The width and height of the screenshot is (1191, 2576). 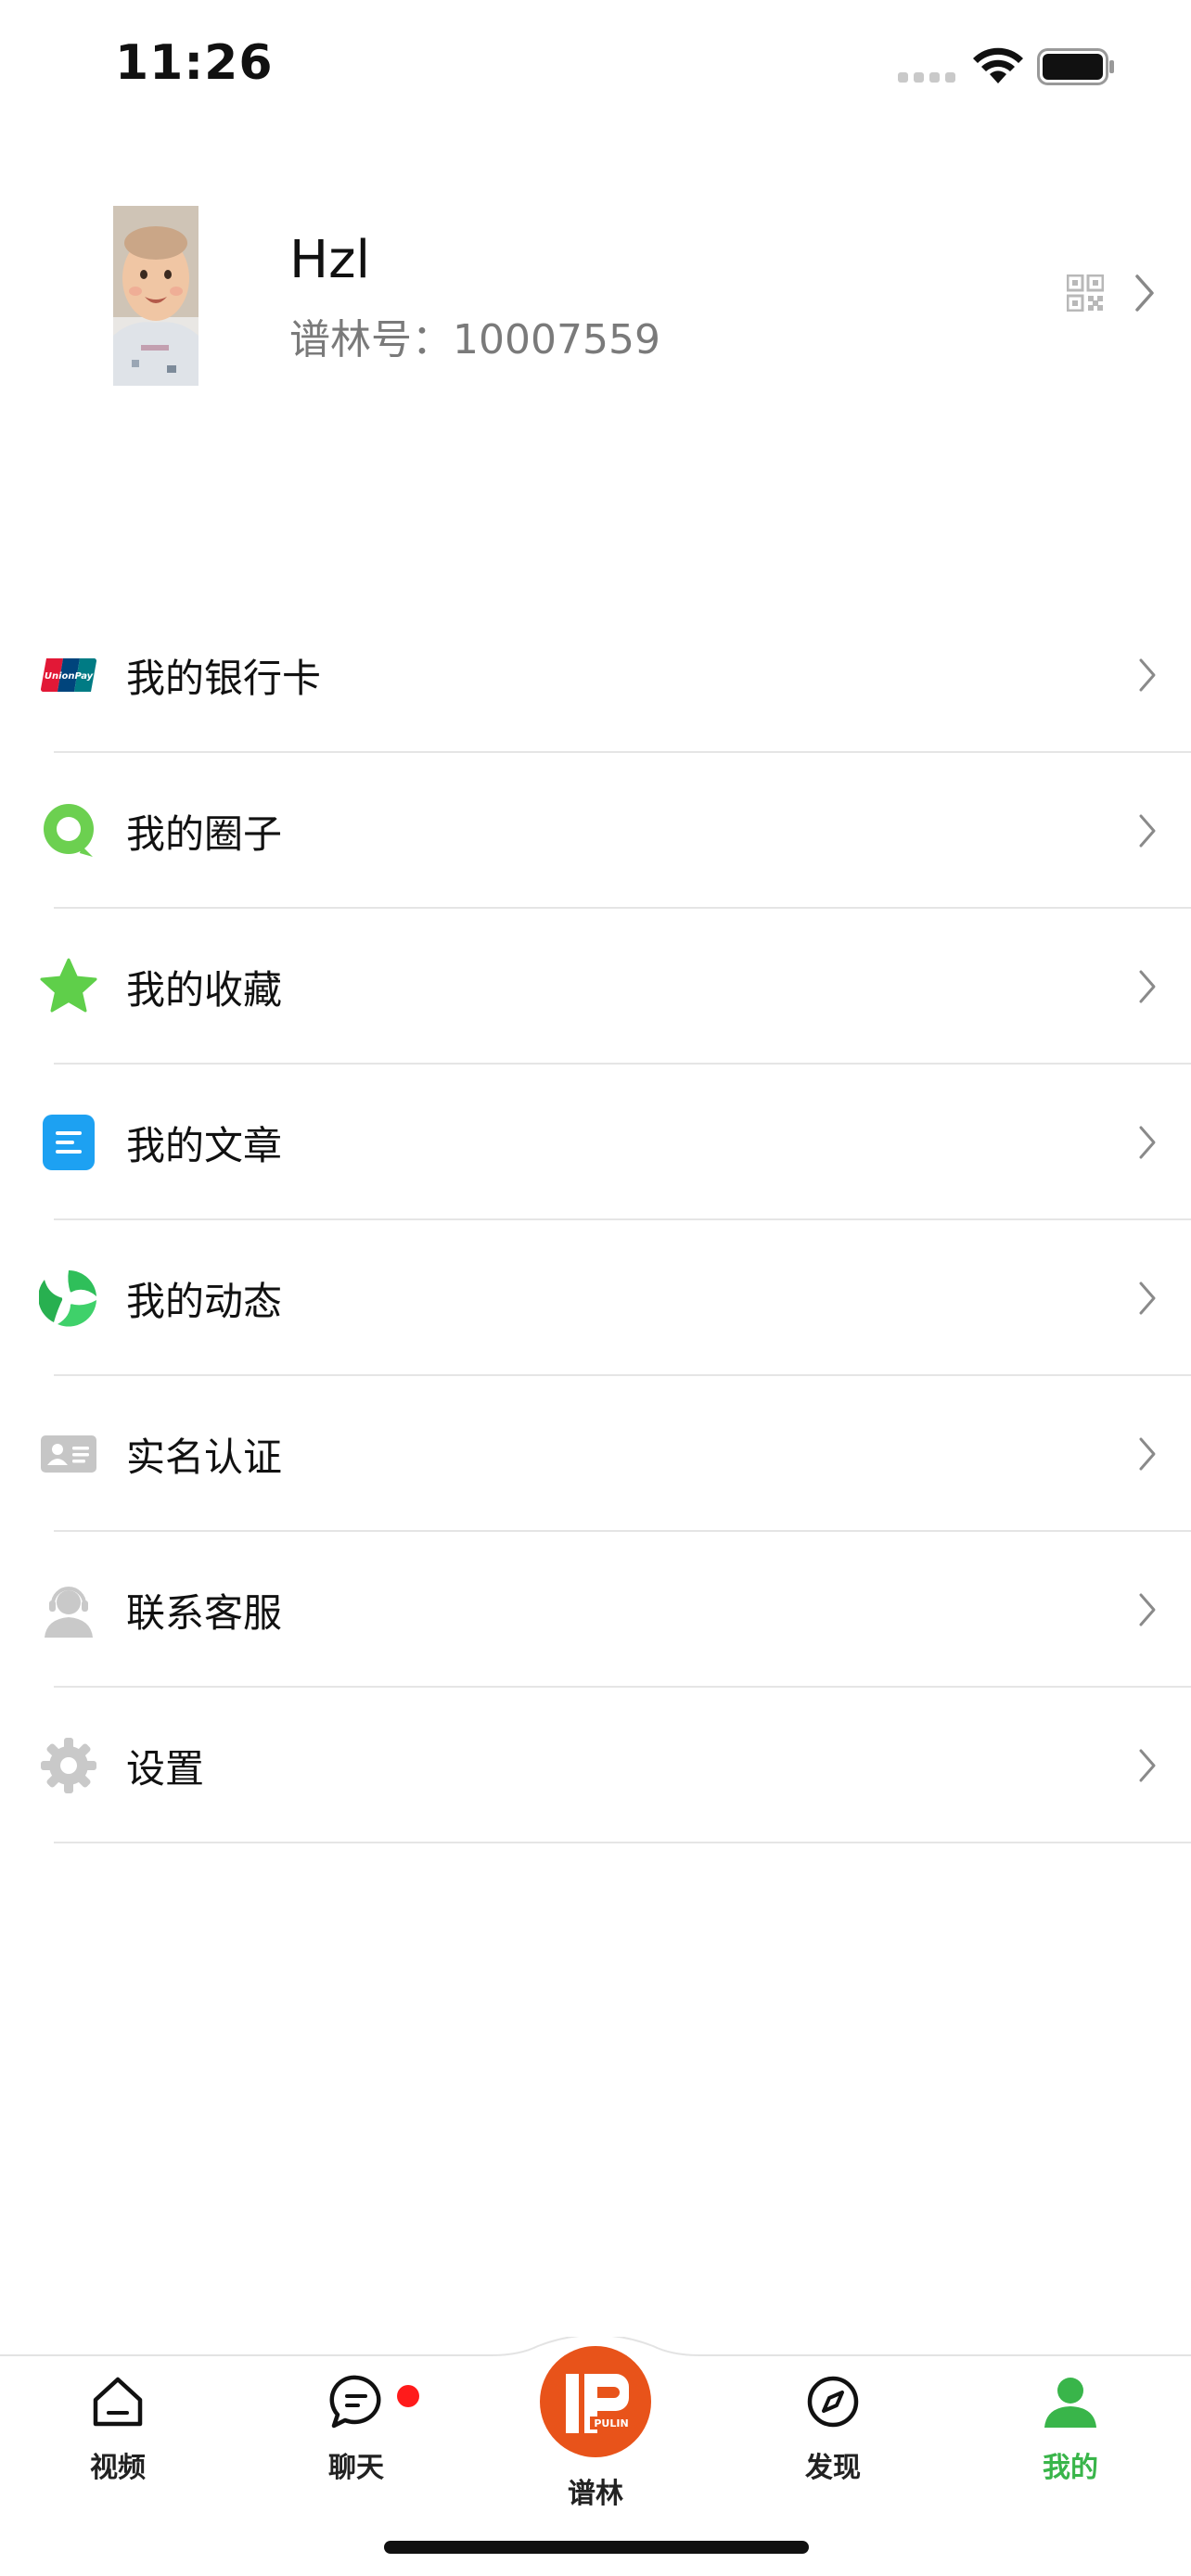 What do you see at coordinates (68, 1766) in the screenshot?
I see `gear-icon` at bounding box center [68, 1766].